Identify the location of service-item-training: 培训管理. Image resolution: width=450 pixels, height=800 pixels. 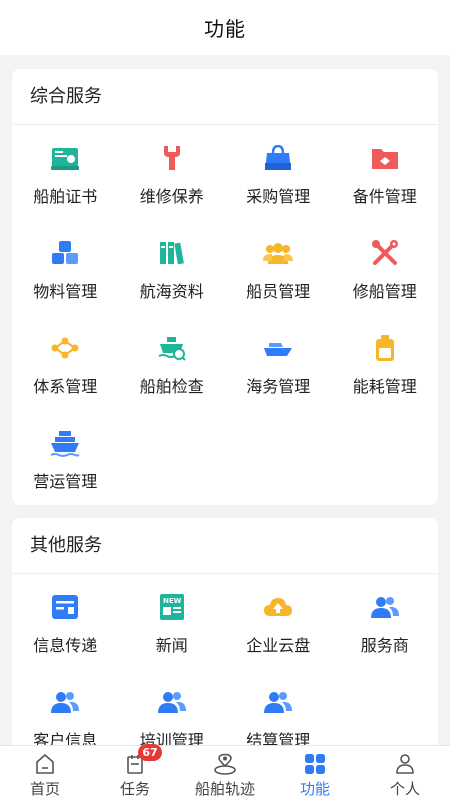
(172, 707).